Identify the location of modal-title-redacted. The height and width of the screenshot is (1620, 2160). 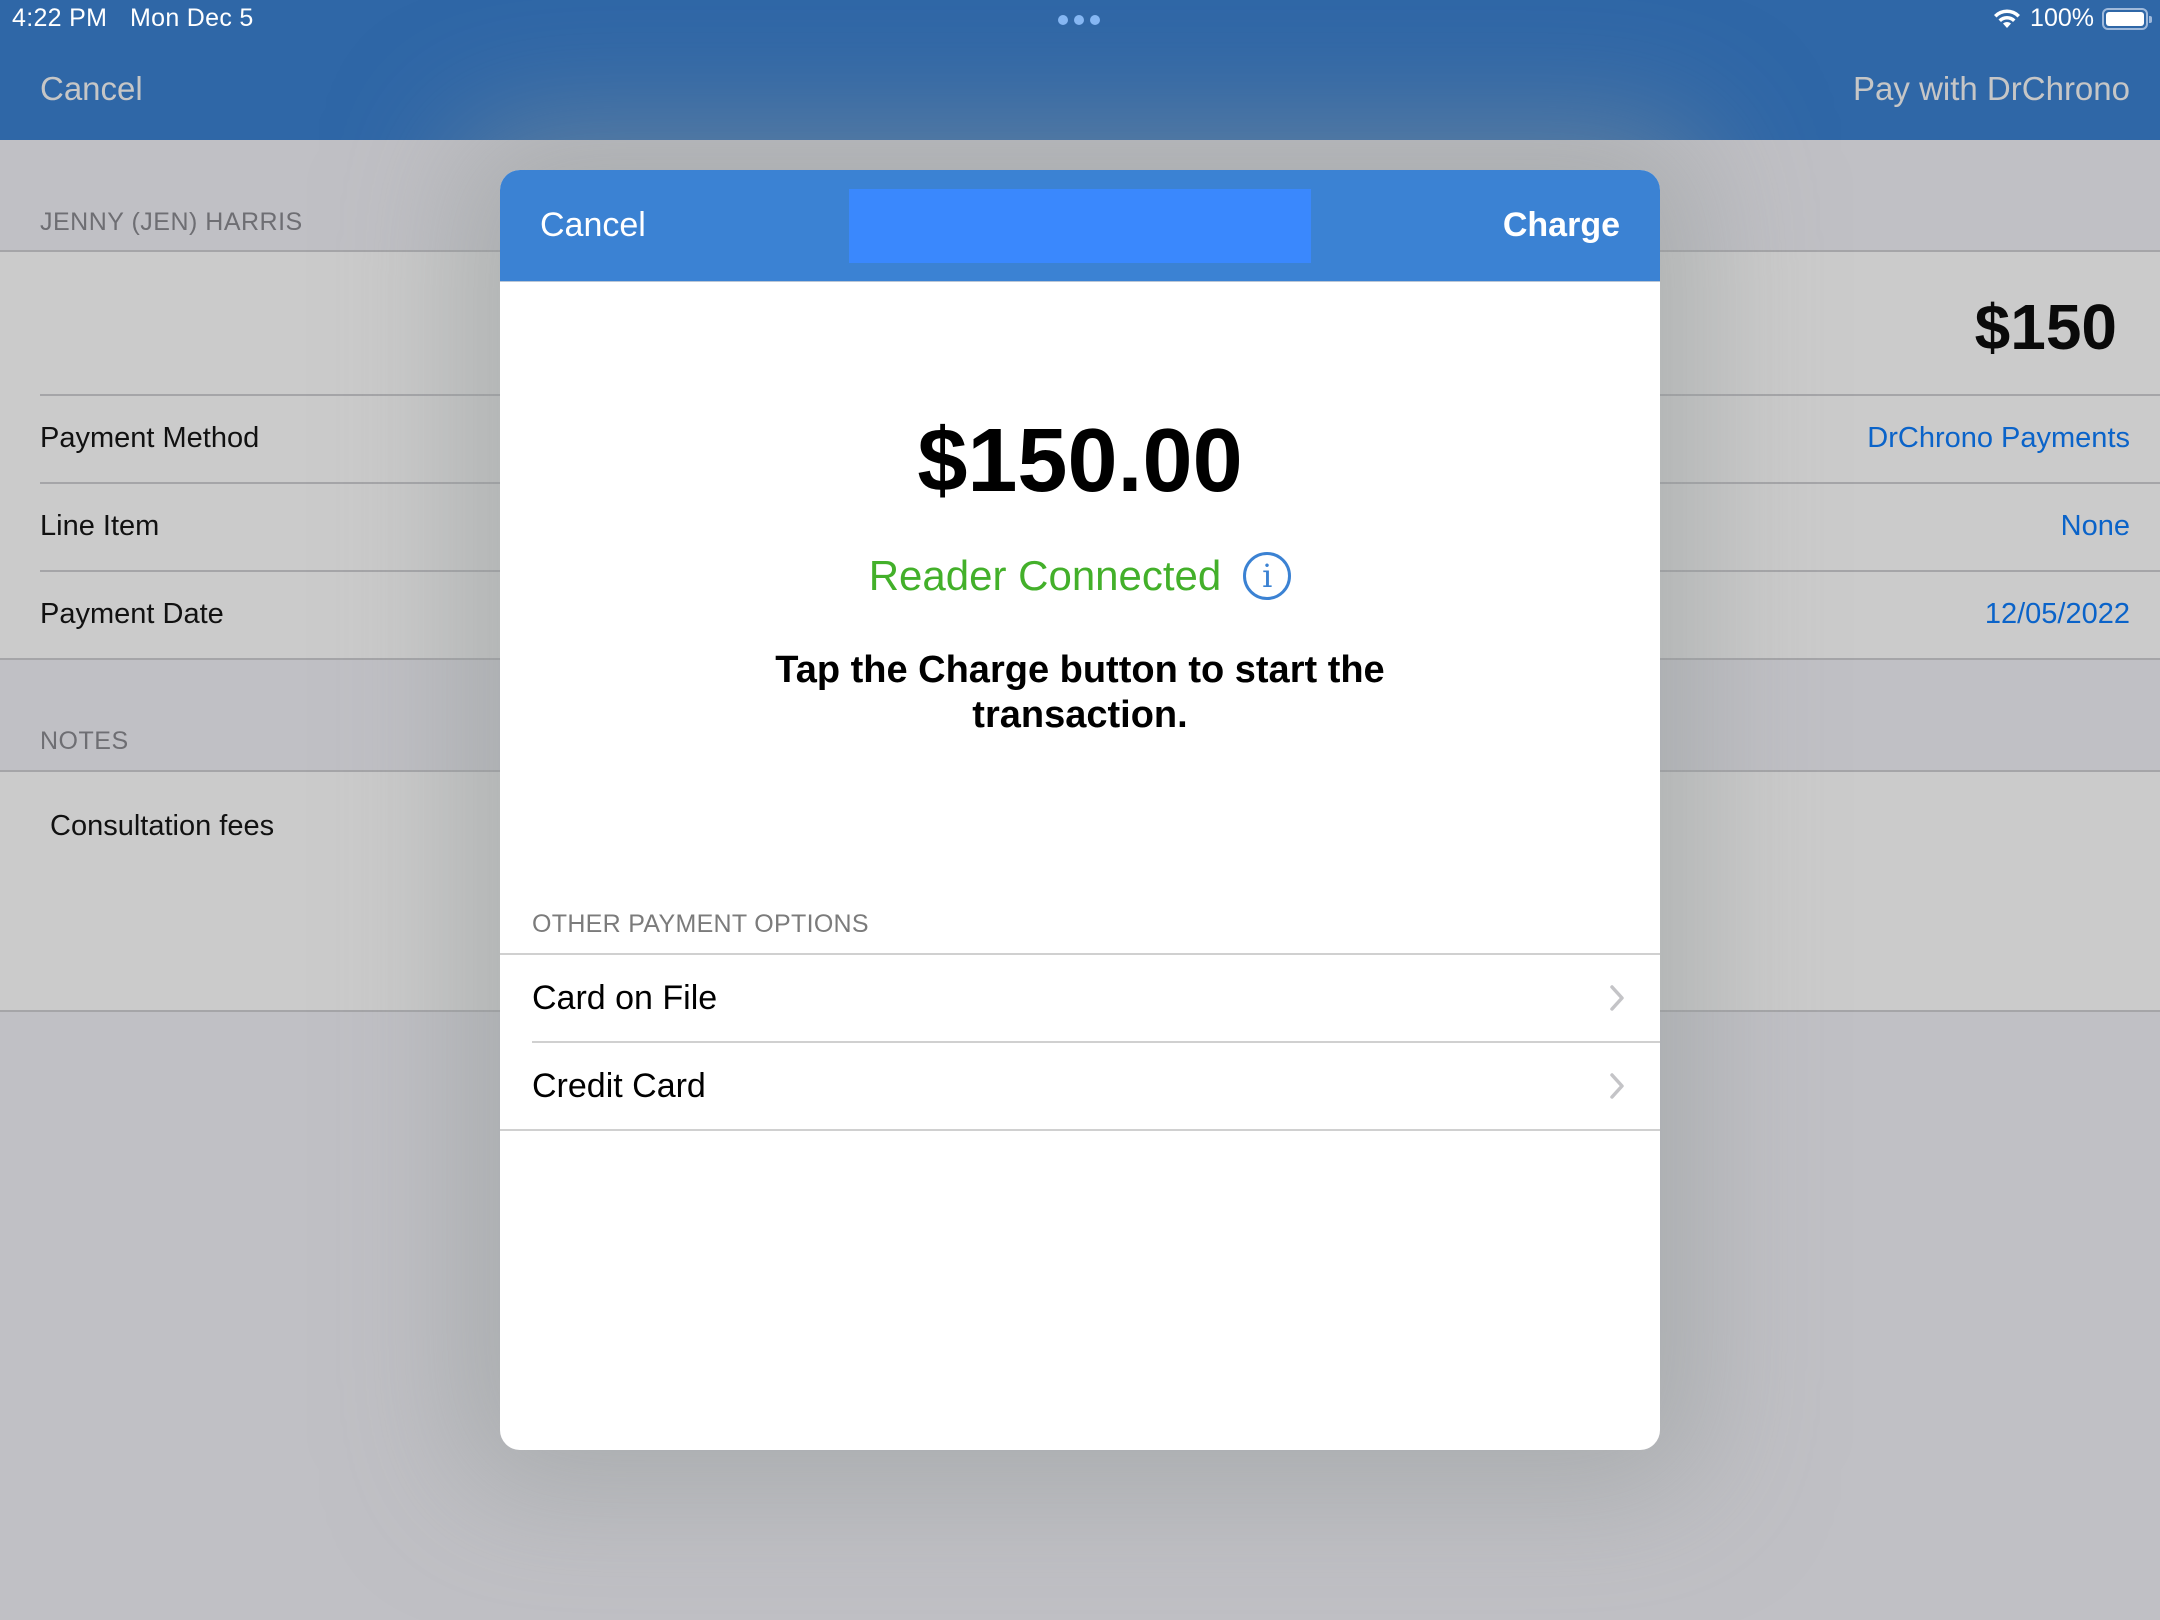
(1080, 226).